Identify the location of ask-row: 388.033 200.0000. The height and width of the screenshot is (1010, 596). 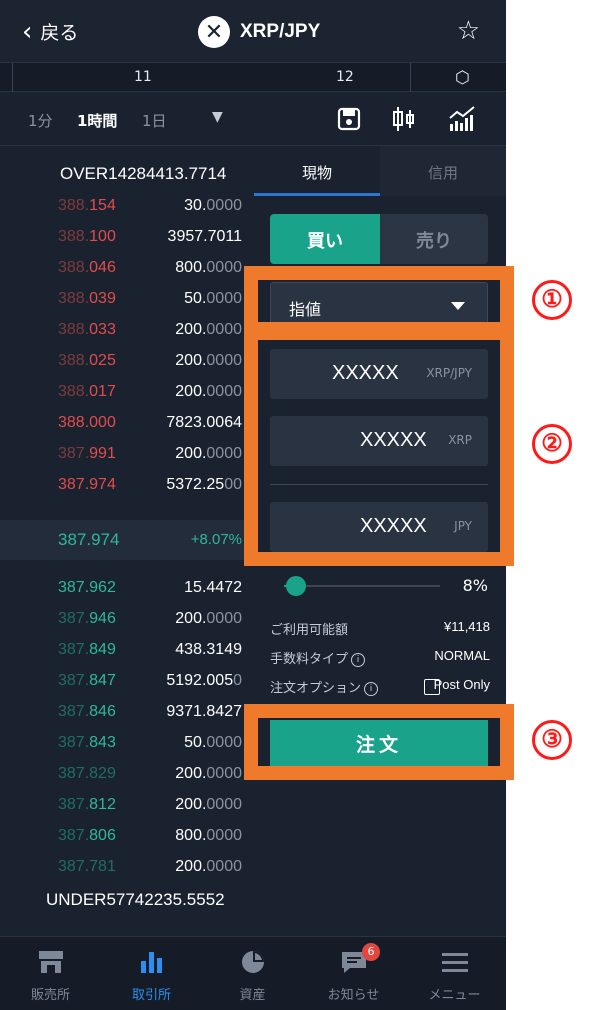
(127, 330).